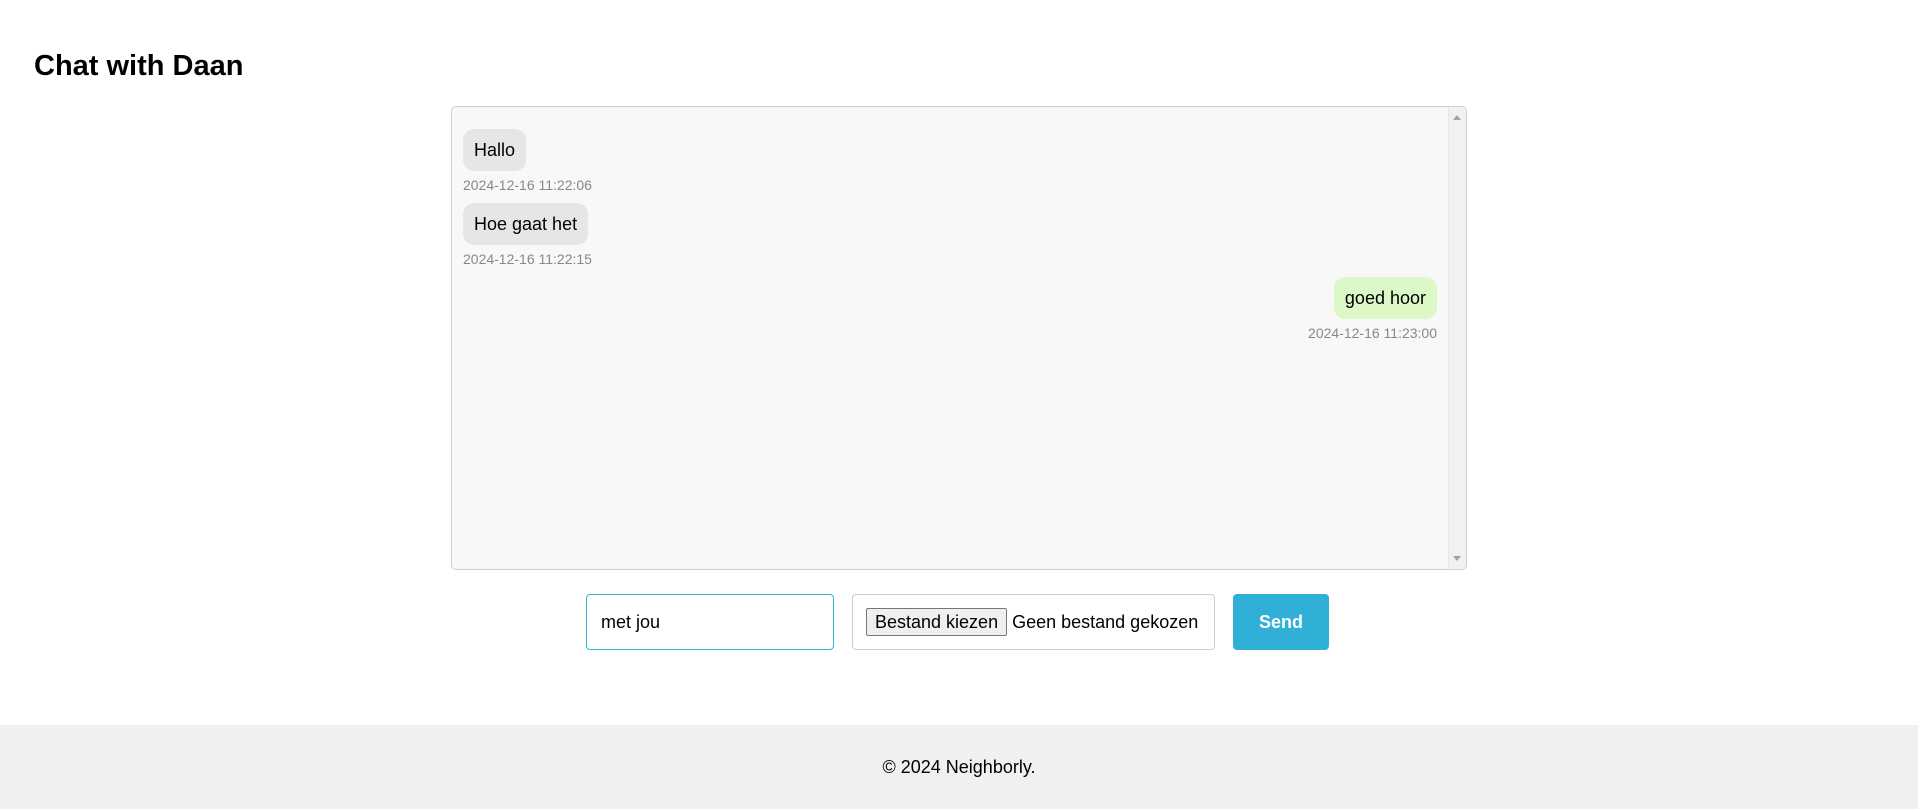 This screenshot has height=809, width=1918. I want to click on message-item: Hallo 2024-12-16 11:22:06, so click(950, 161).